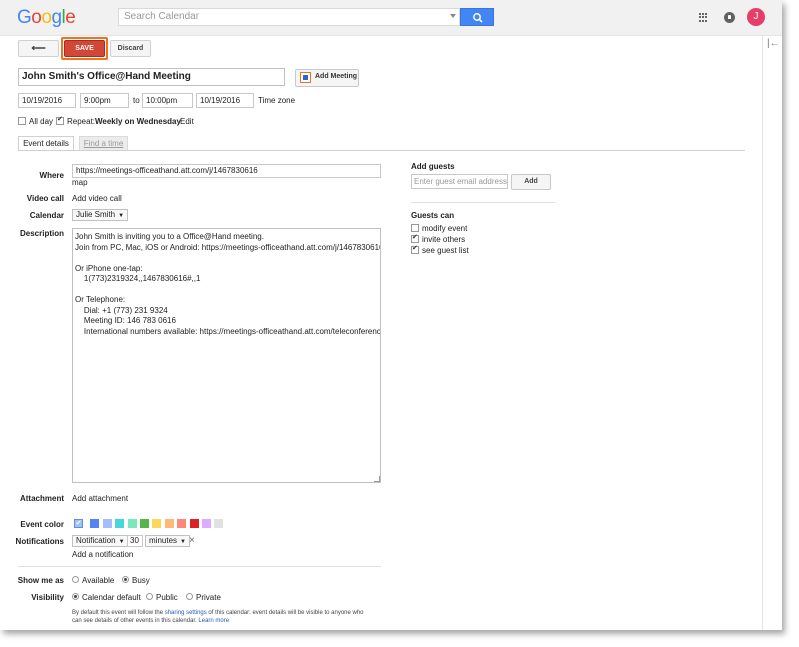  Describe the element at coordinates (135, 541) in the screenshot. I see `notification-amount-input: 30` at that location.